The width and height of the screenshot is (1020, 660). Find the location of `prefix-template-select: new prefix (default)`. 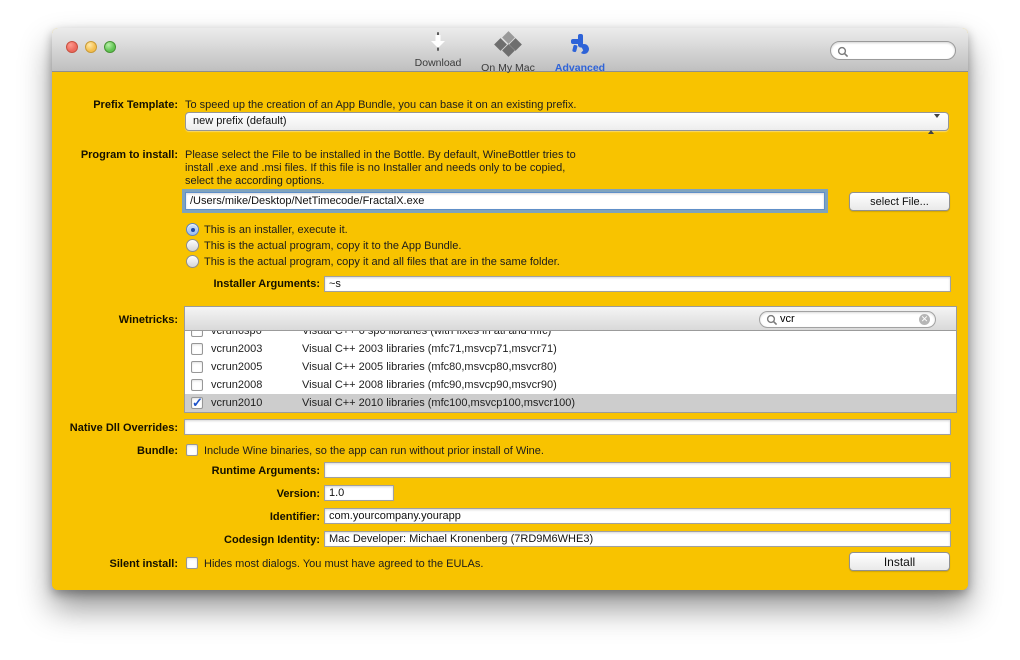

prefix-template-select: new prefix (default) is located at coordinates (567, 123).